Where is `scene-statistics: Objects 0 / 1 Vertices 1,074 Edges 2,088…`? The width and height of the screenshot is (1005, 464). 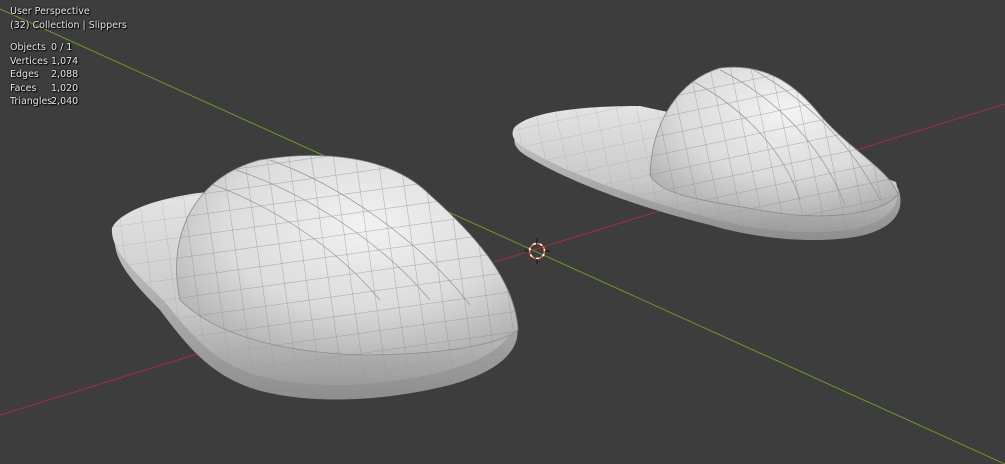 scene-statistics: Objects 0 / 1 Vertices 1,074 Edges 2,088… is located at coordinates (68, 75).